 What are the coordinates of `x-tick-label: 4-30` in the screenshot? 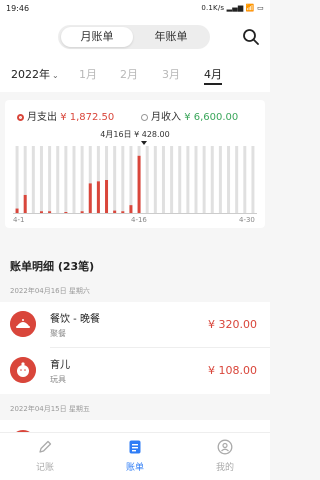 It's located at (247, 220).